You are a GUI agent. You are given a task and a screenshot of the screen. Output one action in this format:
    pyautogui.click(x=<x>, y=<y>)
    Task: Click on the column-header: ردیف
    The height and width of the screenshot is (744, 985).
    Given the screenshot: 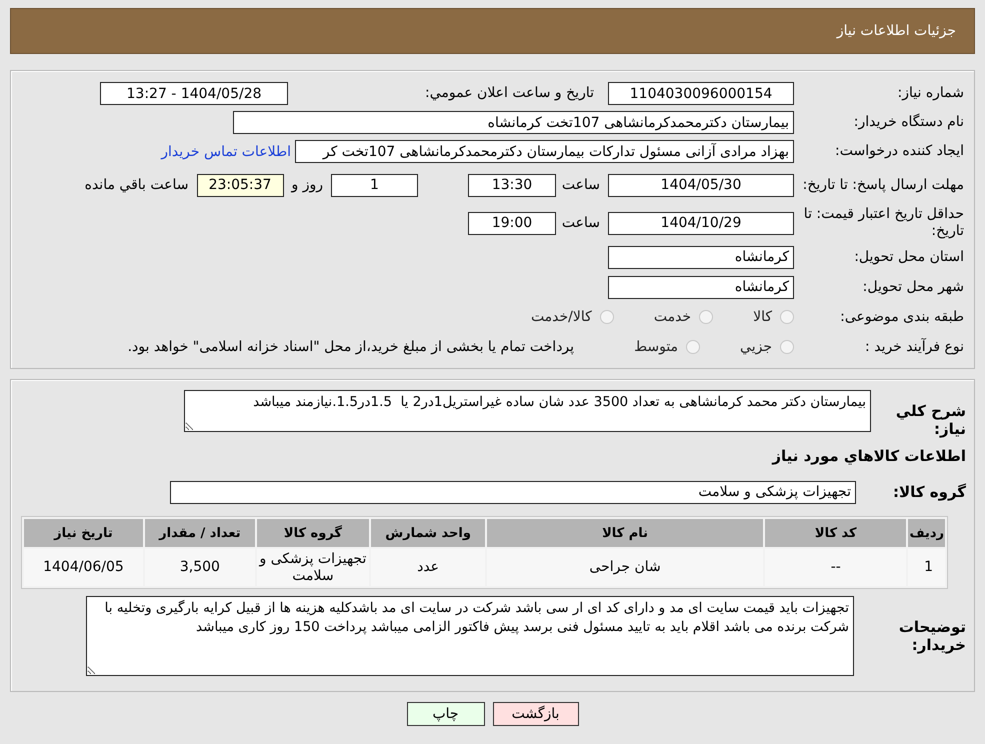 What is the action you would take?
    pyautogui.click(x=926, y=533)
    